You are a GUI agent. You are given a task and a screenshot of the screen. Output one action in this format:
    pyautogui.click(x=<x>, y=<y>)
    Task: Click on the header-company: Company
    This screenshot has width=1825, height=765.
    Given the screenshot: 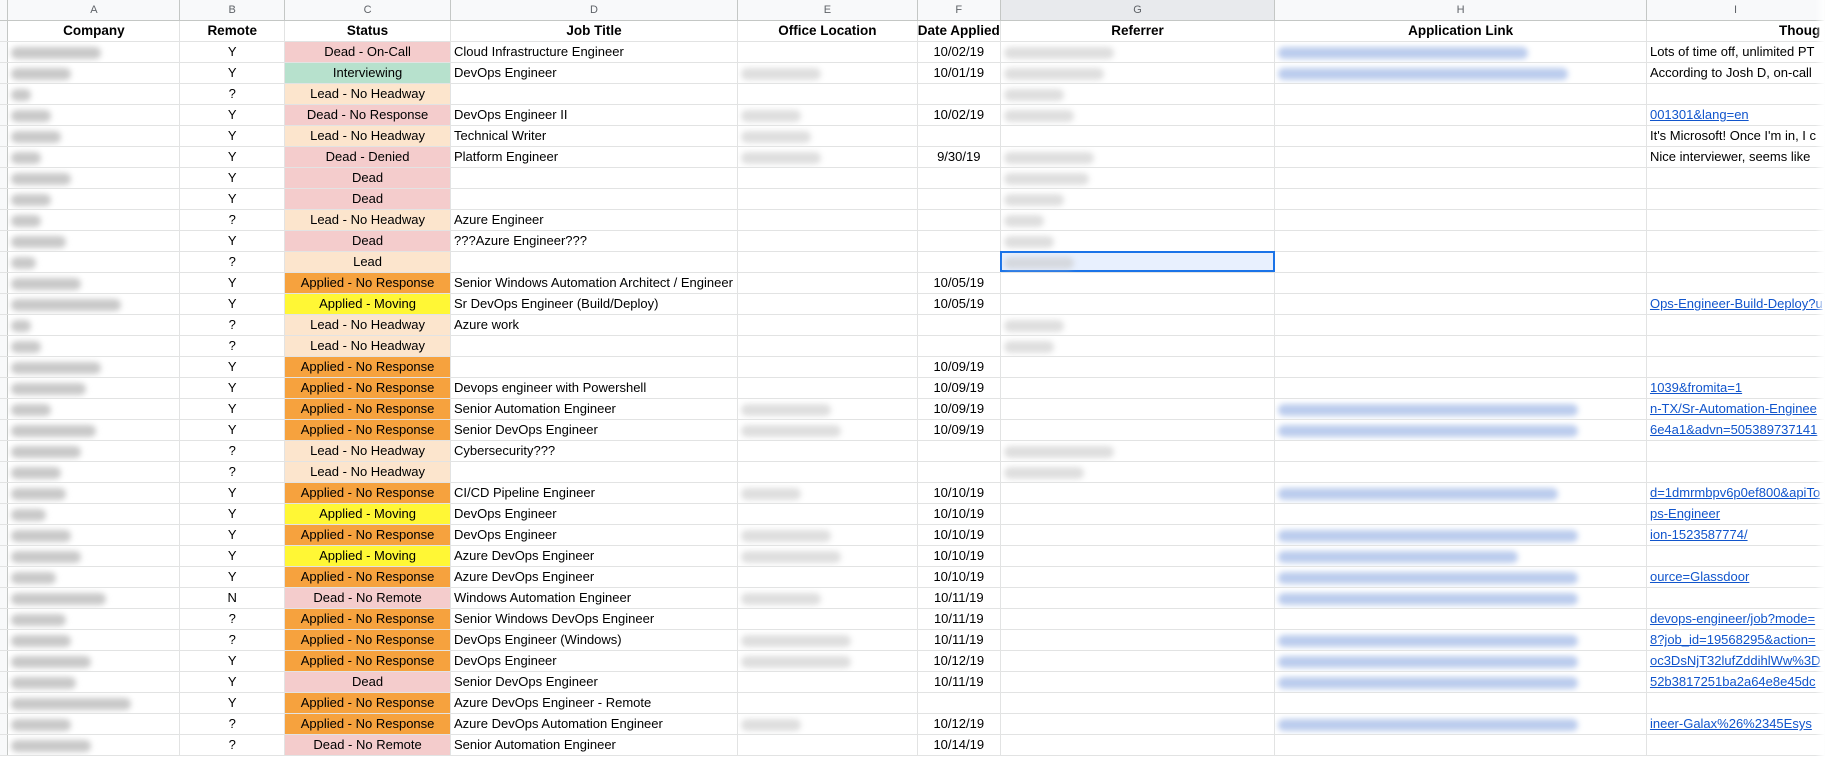 What is the action you would take?
    pyautogui.click(x=94, y=31)
    